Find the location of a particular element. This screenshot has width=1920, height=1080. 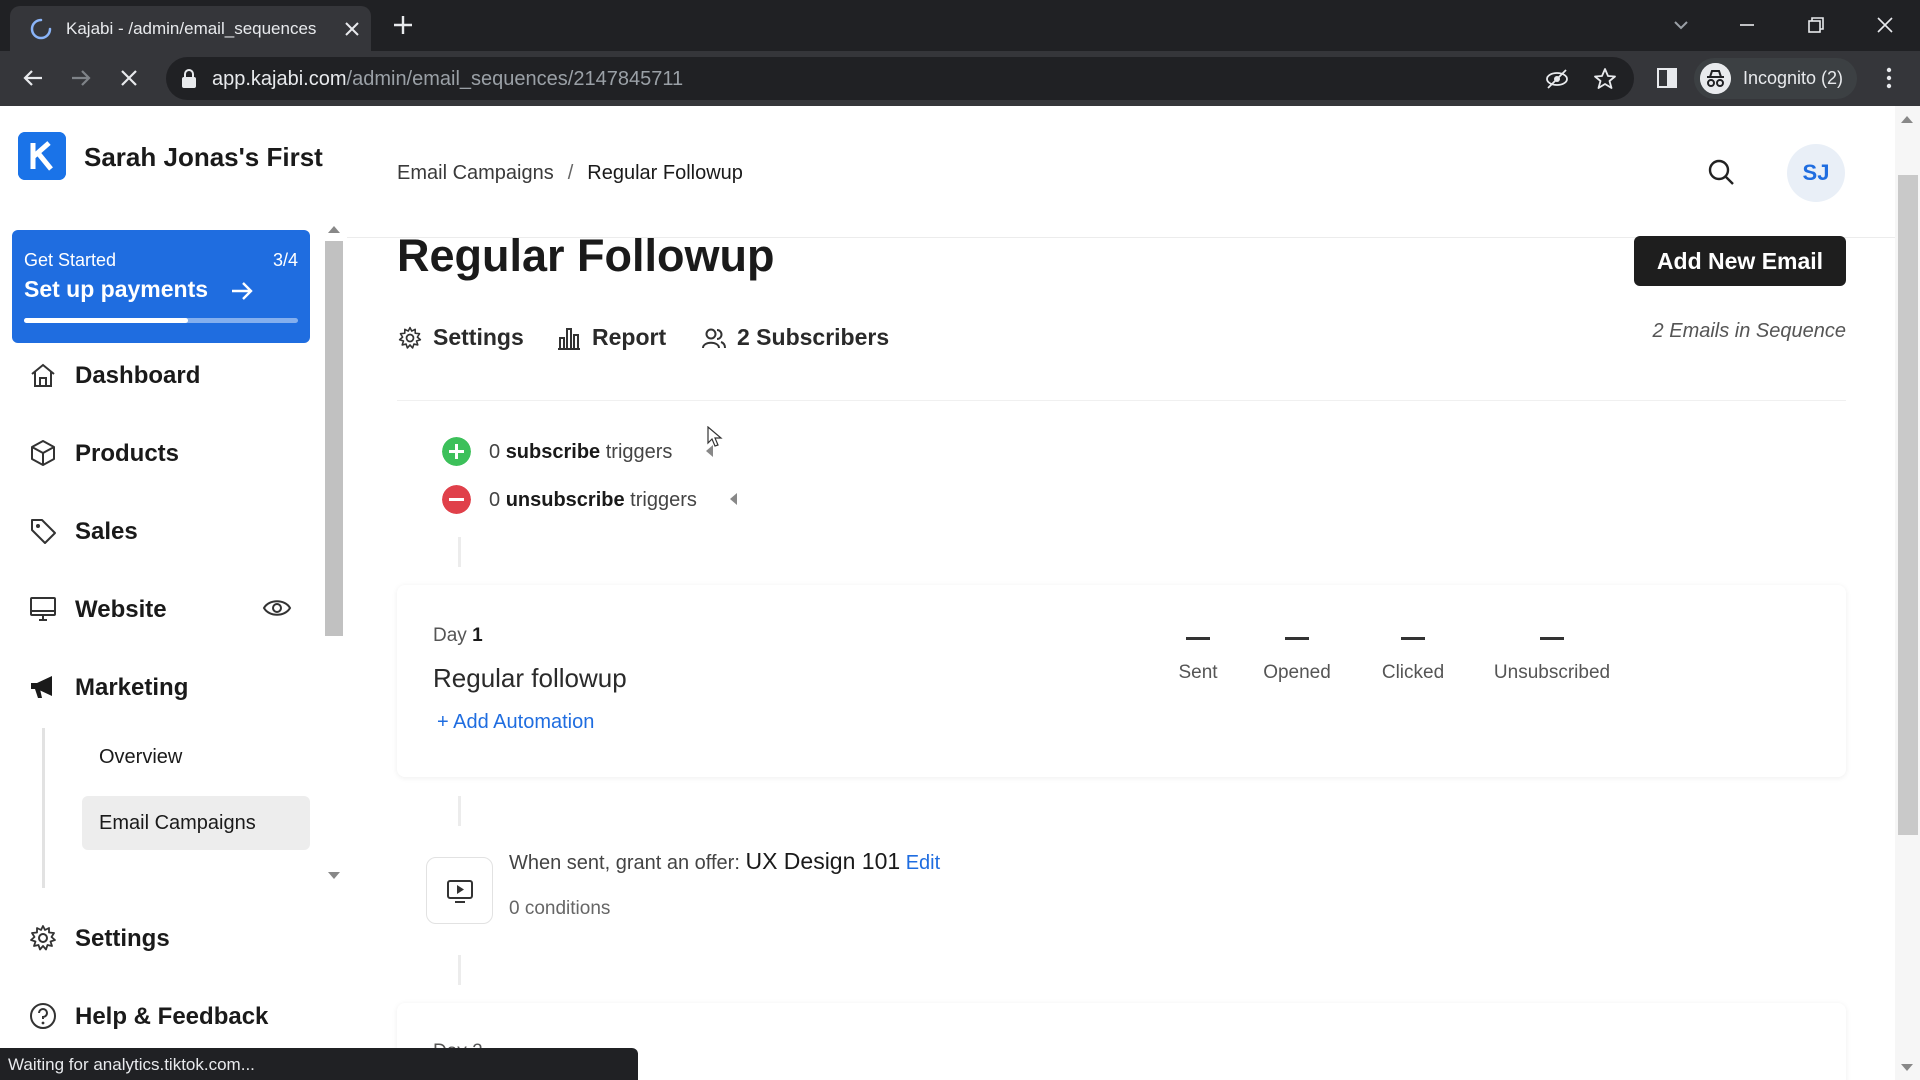

subscribe-keyword: subscribe is located at coordinates (553, 452).